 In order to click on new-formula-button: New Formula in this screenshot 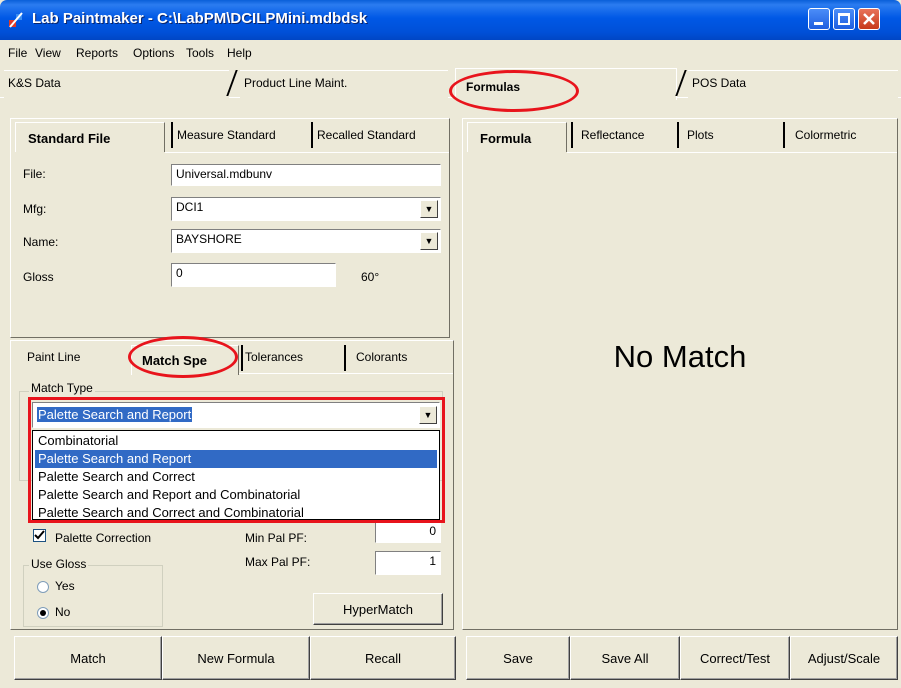, I will do `click(236, 658)`.